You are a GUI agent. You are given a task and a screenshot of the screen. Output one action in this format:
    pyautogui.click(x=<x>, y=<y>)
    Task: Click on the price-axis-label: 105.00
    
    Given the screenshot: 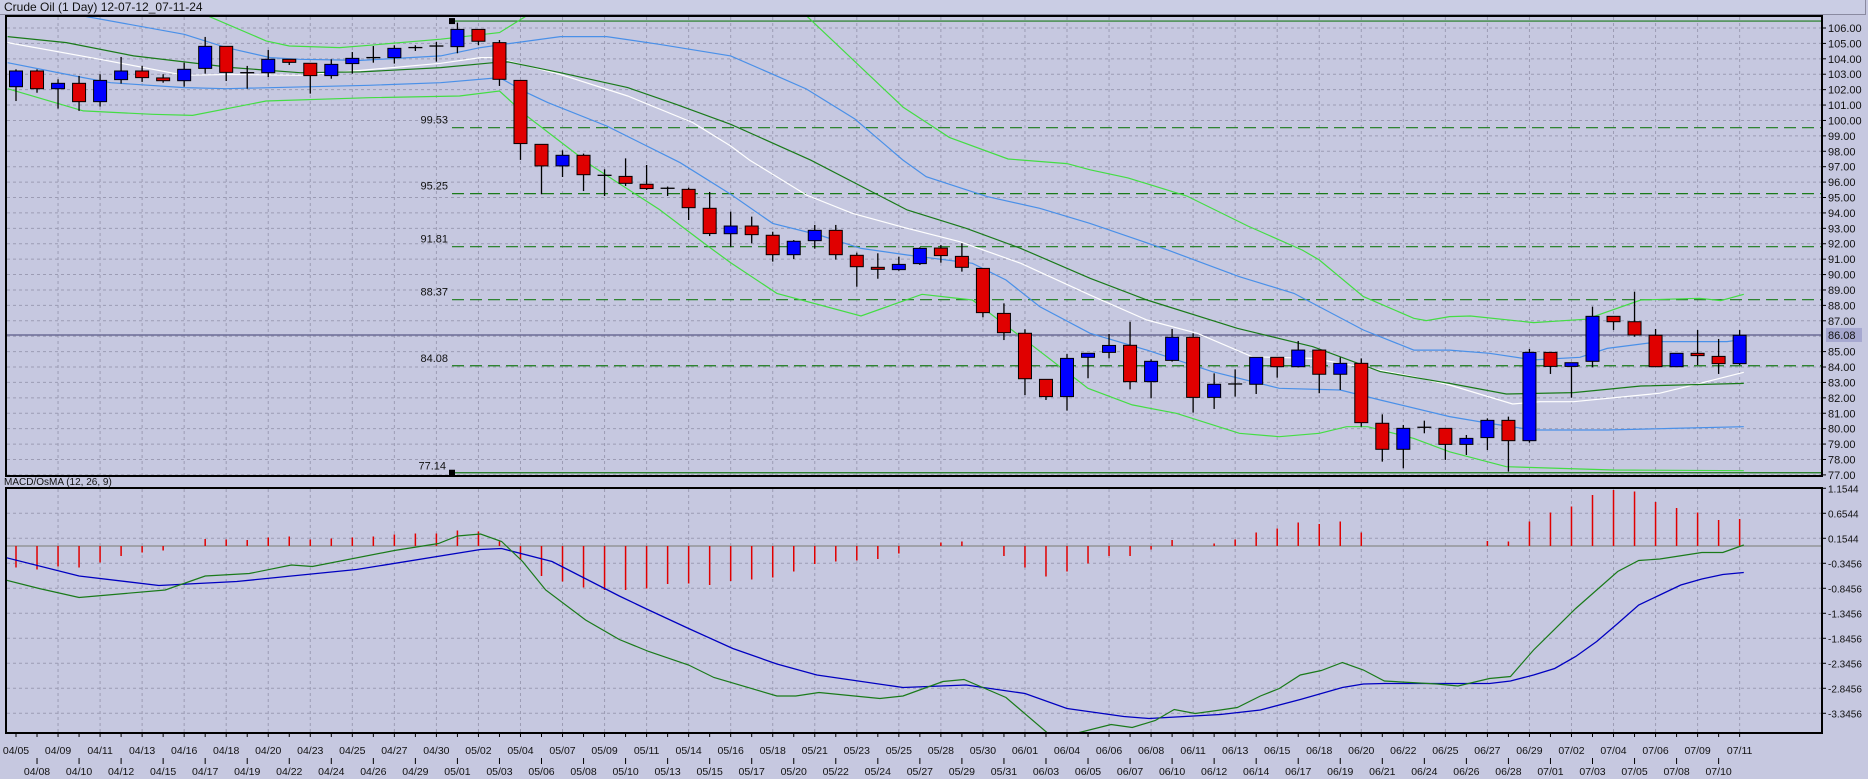 What is the action you would take?
    pyautogui.click(x=1845, y=44)
    